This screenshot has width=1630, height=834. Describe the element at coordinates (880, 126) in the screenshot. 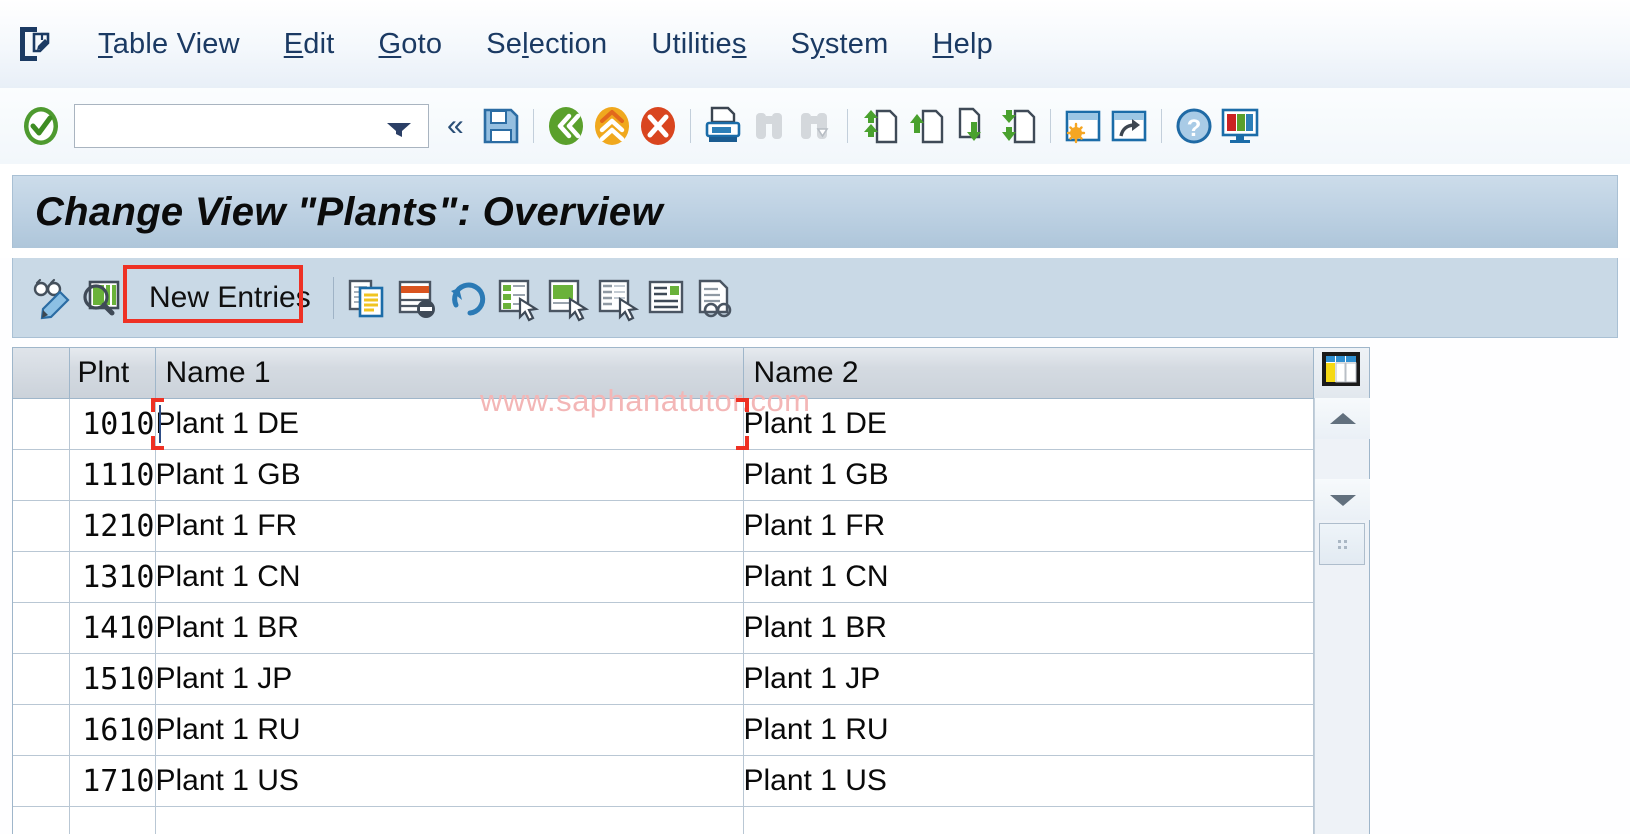

I see `first-page-button` at that location.